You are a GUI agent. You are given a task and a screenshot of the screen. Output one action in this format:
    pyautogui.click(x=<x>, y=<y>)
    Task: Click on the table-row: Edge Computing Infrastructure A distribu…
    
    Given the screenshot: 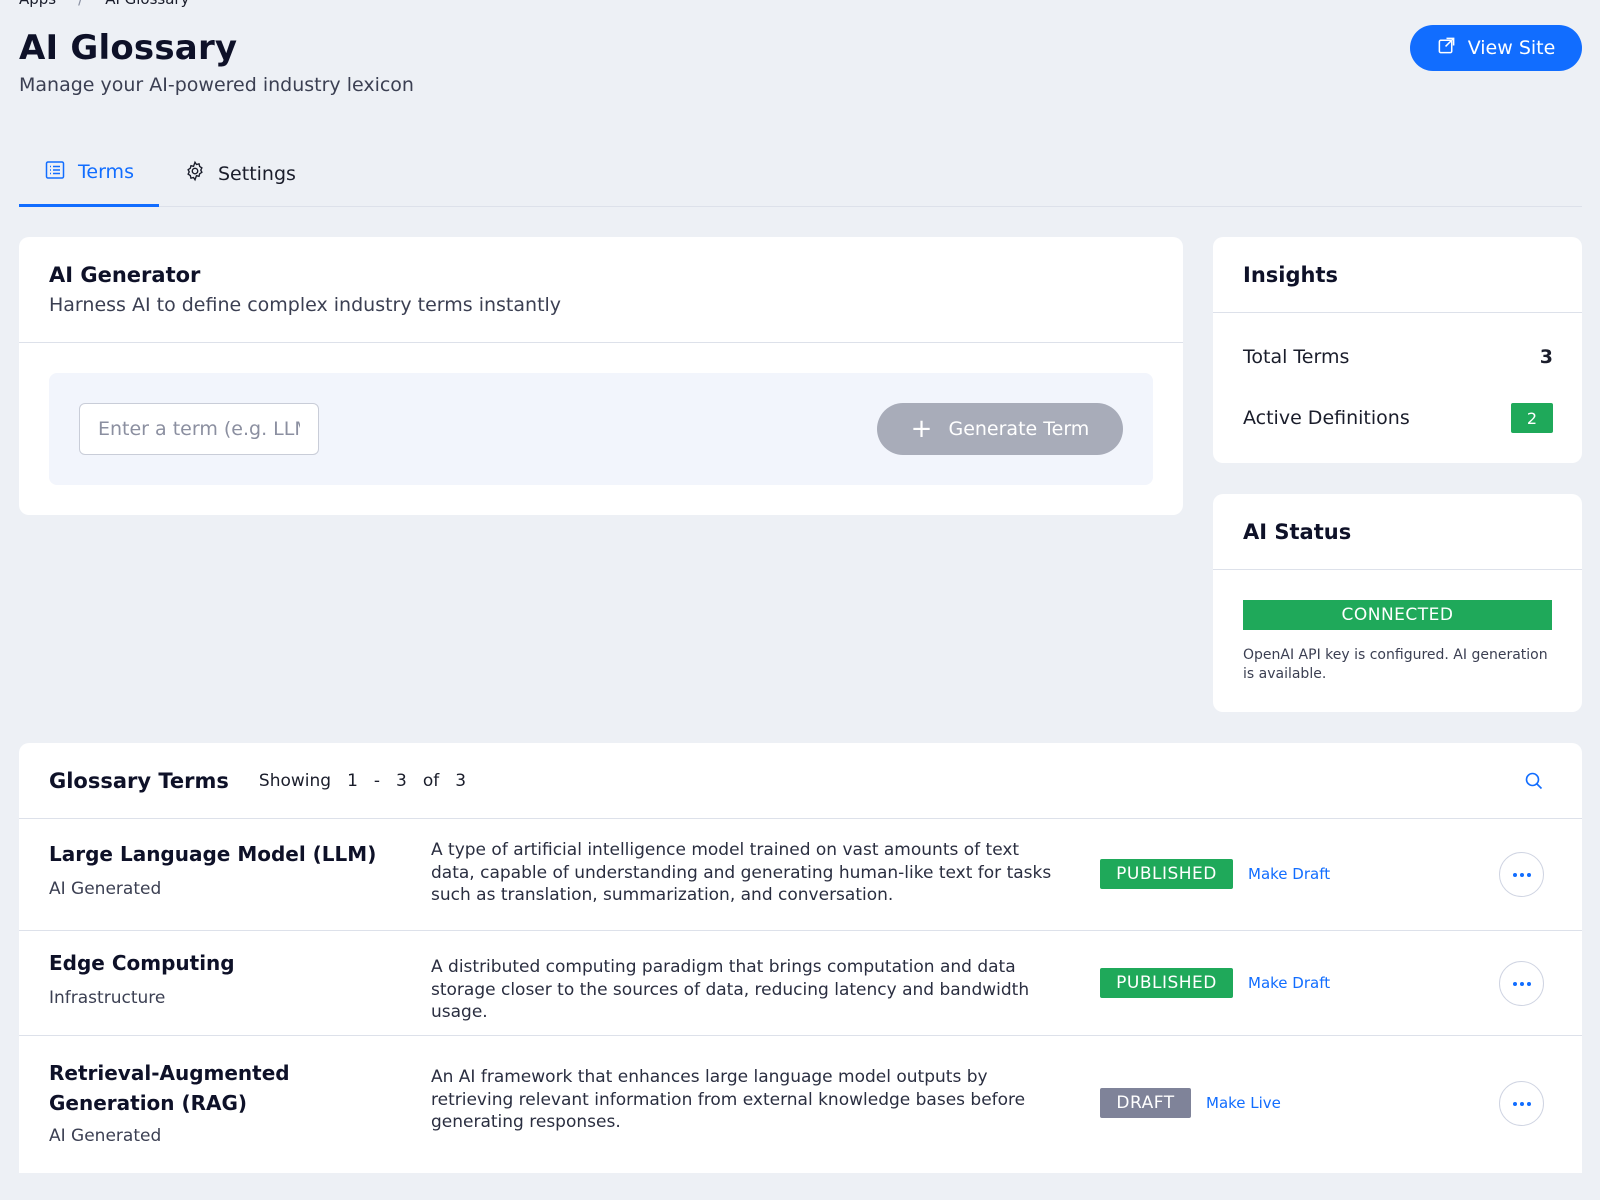 What is the action you would take?
    pyautogui.click(x=800, y=983)
    